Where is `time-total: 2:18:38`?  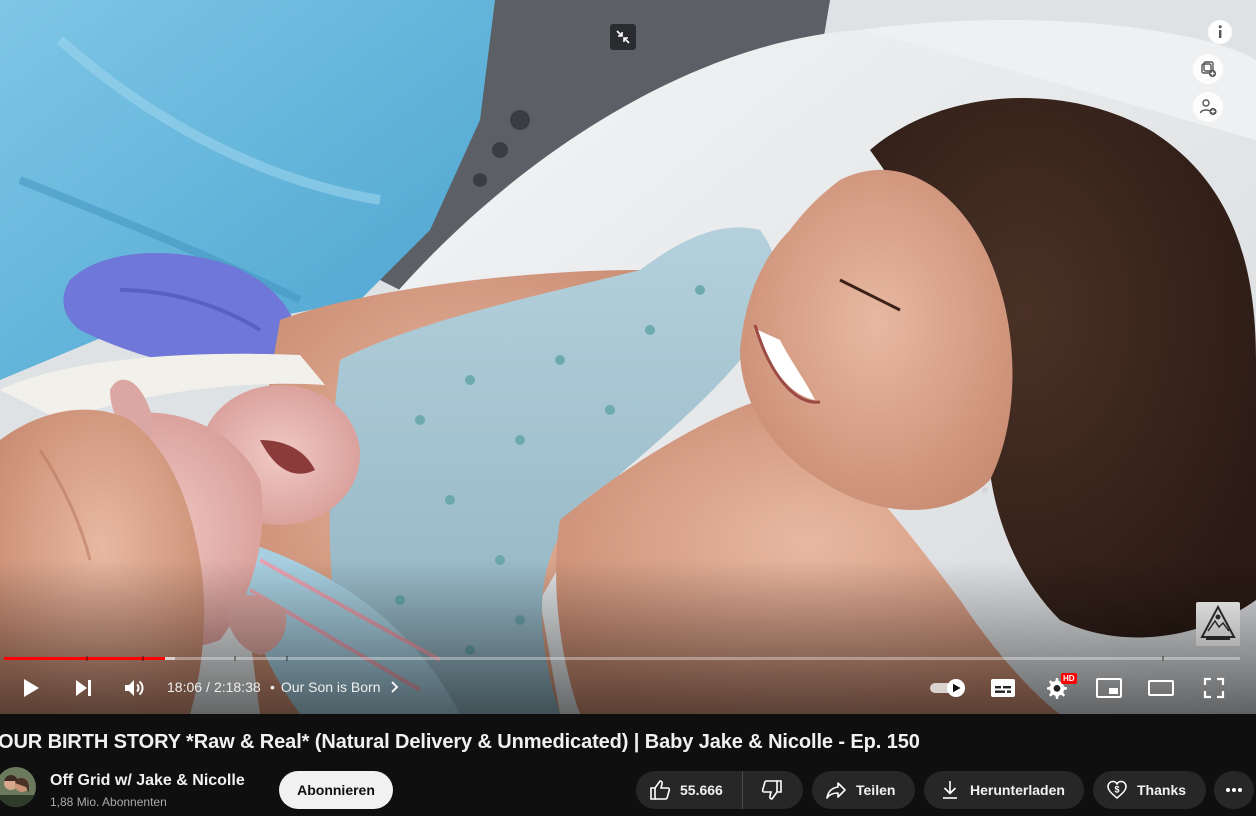
time-total: 2:18:38 is located at coordinates (237, 687).